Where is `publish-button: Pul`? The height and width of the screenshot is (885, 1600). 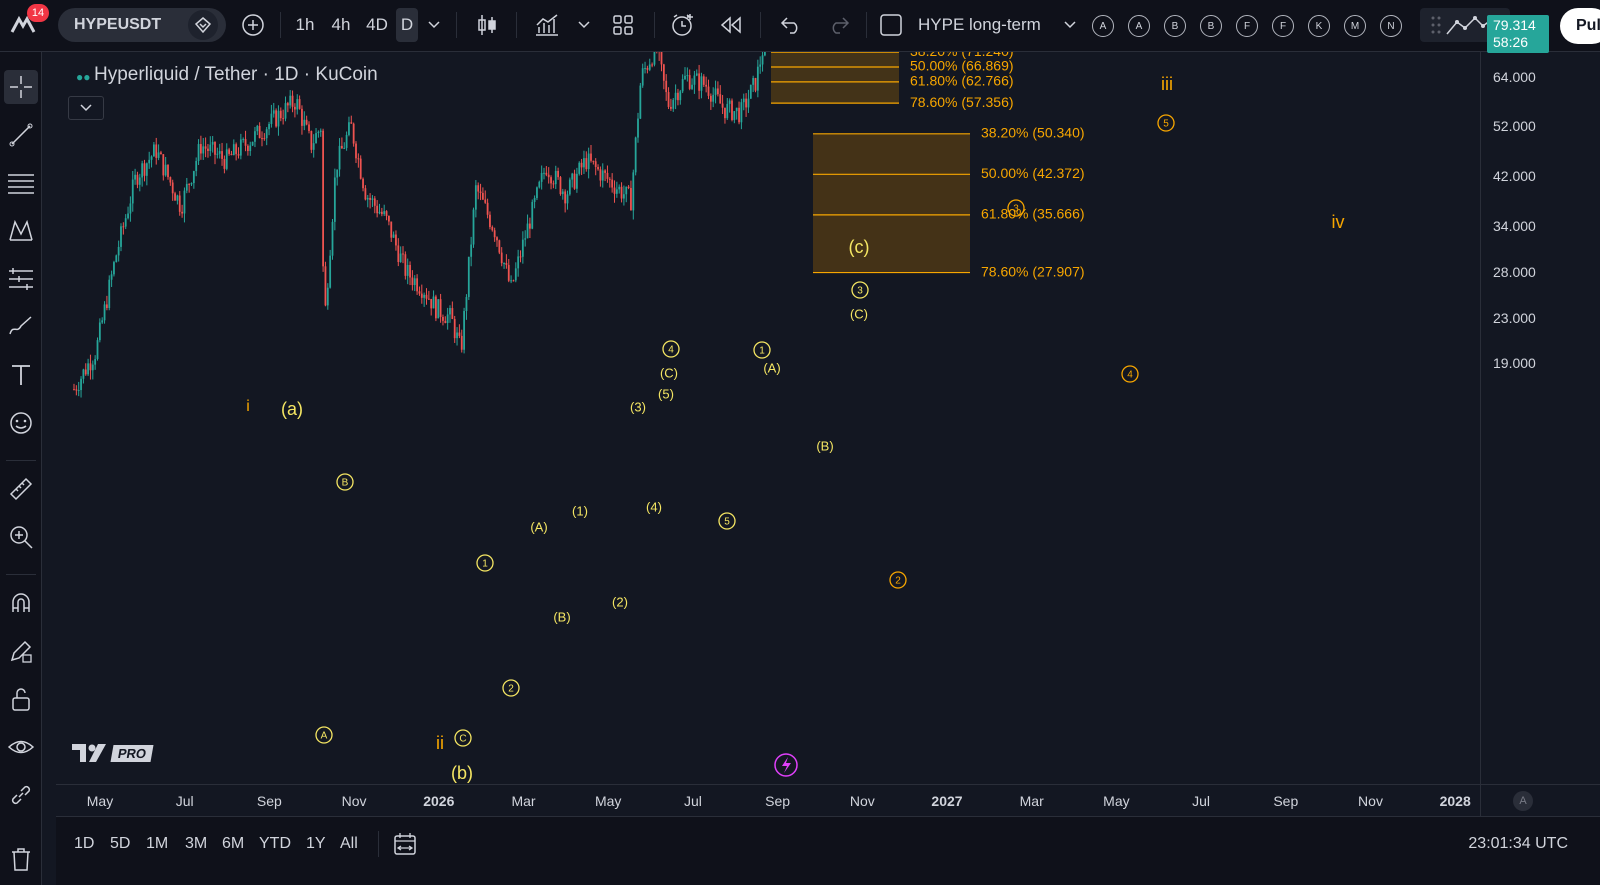
publish-button: Pul is located at coordinates (1580, 26).